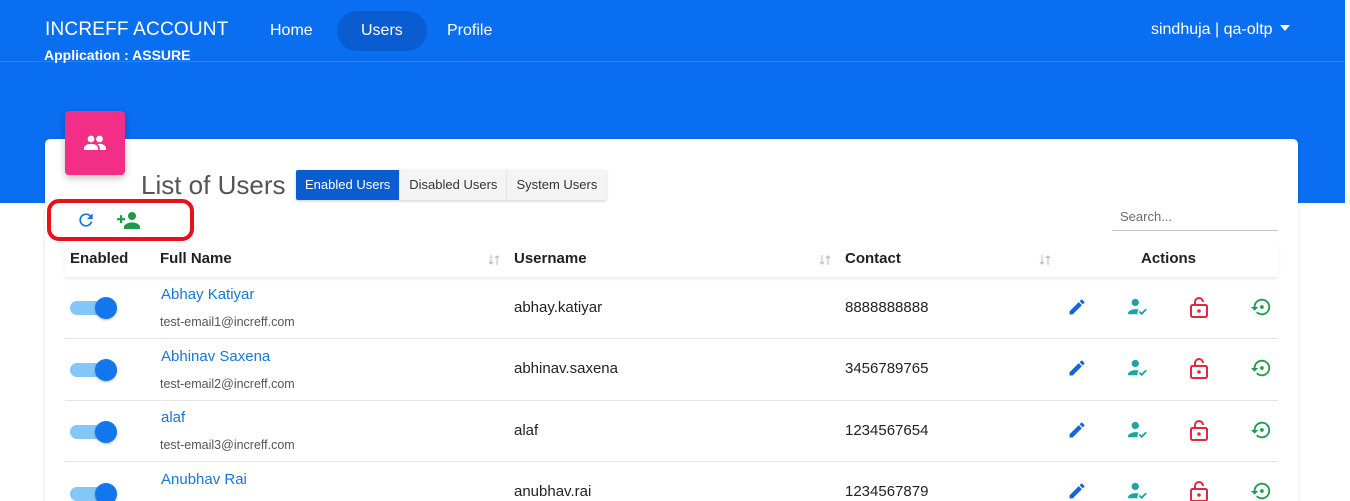 Image resolution: width=1350 pixels, height=501 pixels. What do you see at coordinates (553, 491) in the screenshot?
I see `user-username: anubhav.rai` at bounding box center [553, 491].